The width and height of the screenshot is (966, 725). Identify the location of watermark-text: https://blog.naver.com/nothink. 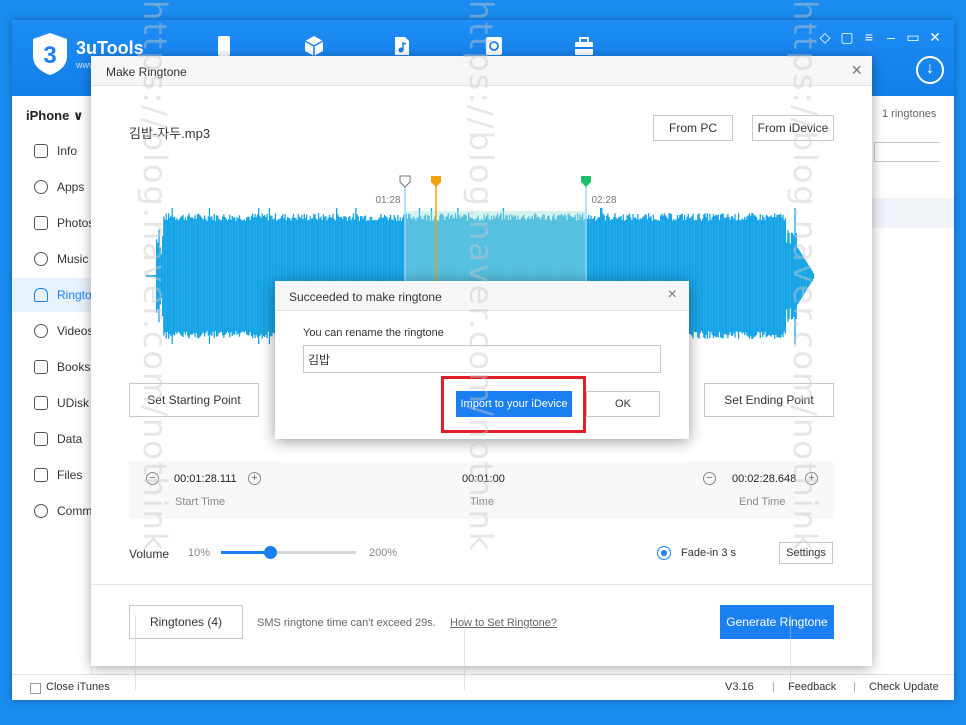
(155, 276).